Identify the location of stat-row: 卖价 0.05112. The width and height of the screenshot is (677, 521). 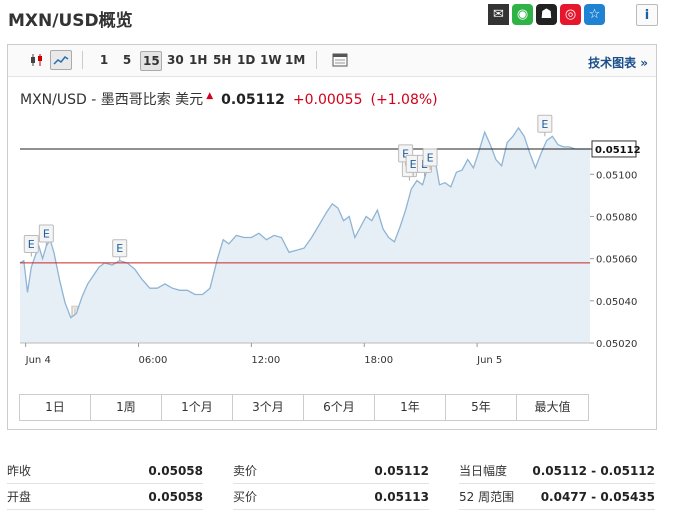
(331, 471).